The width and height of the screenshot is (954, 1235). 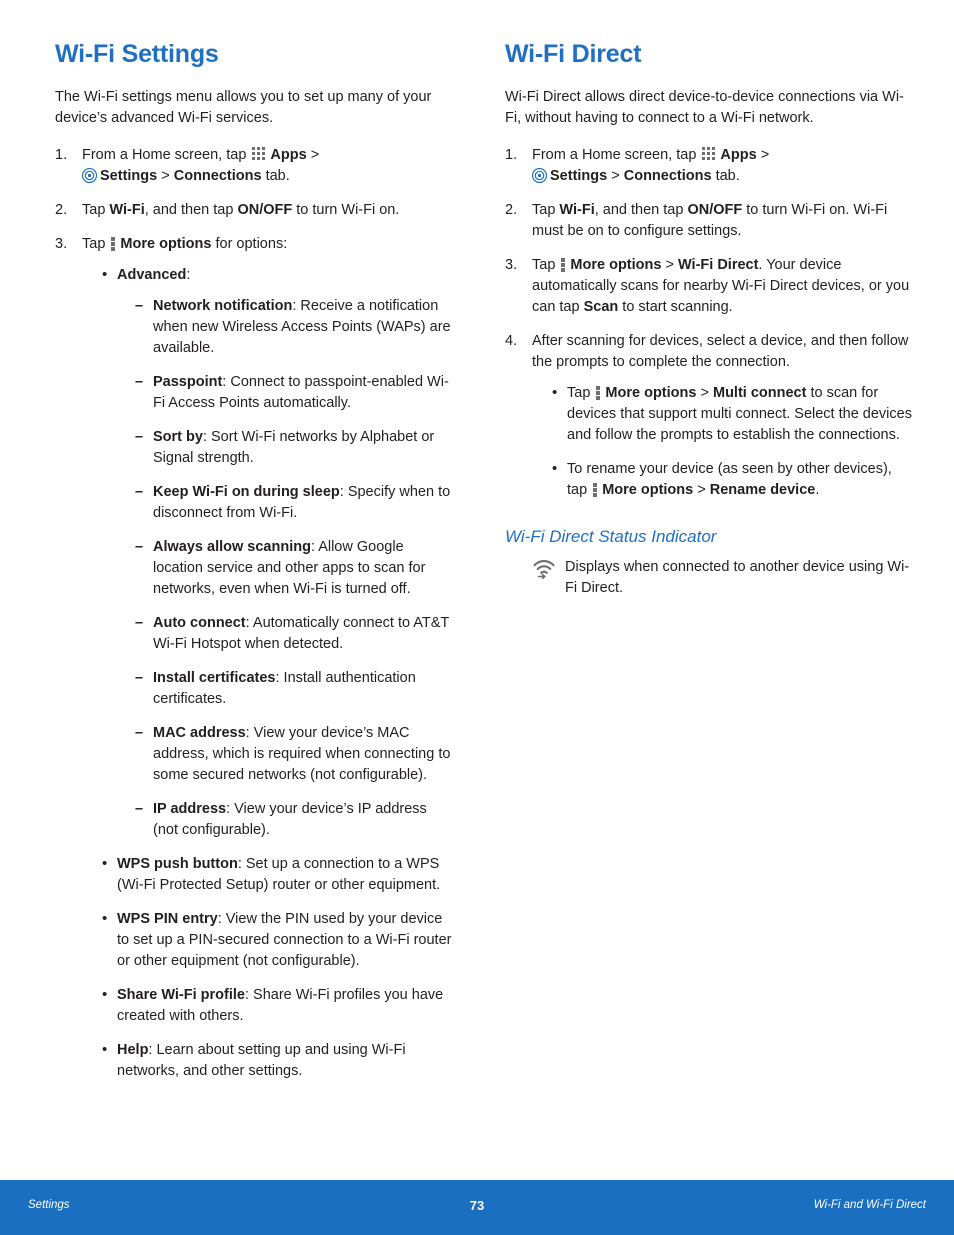 What do you see at coordinates (152, 275) in the screenshot?
I see `advanced-label: Advanced` at bounding box center [152, 275].